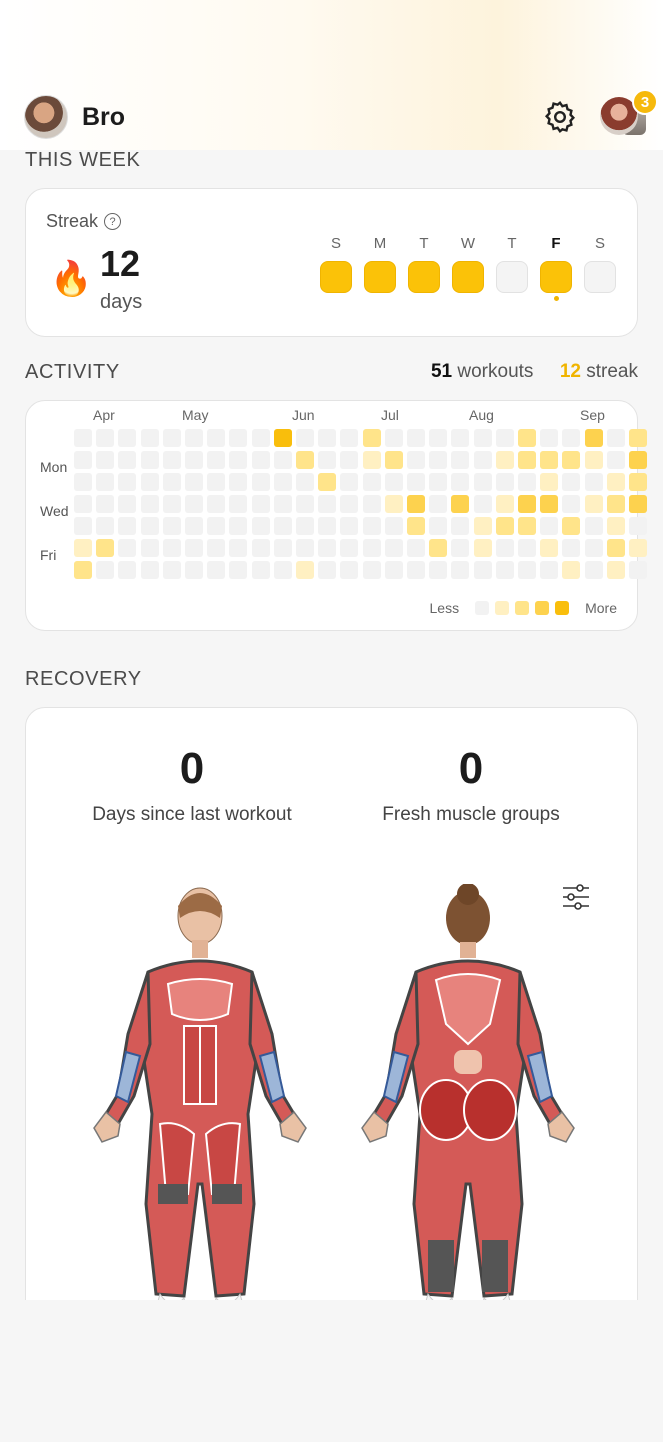  I want to click on back-body-muscle-map, so click(468, 1104).